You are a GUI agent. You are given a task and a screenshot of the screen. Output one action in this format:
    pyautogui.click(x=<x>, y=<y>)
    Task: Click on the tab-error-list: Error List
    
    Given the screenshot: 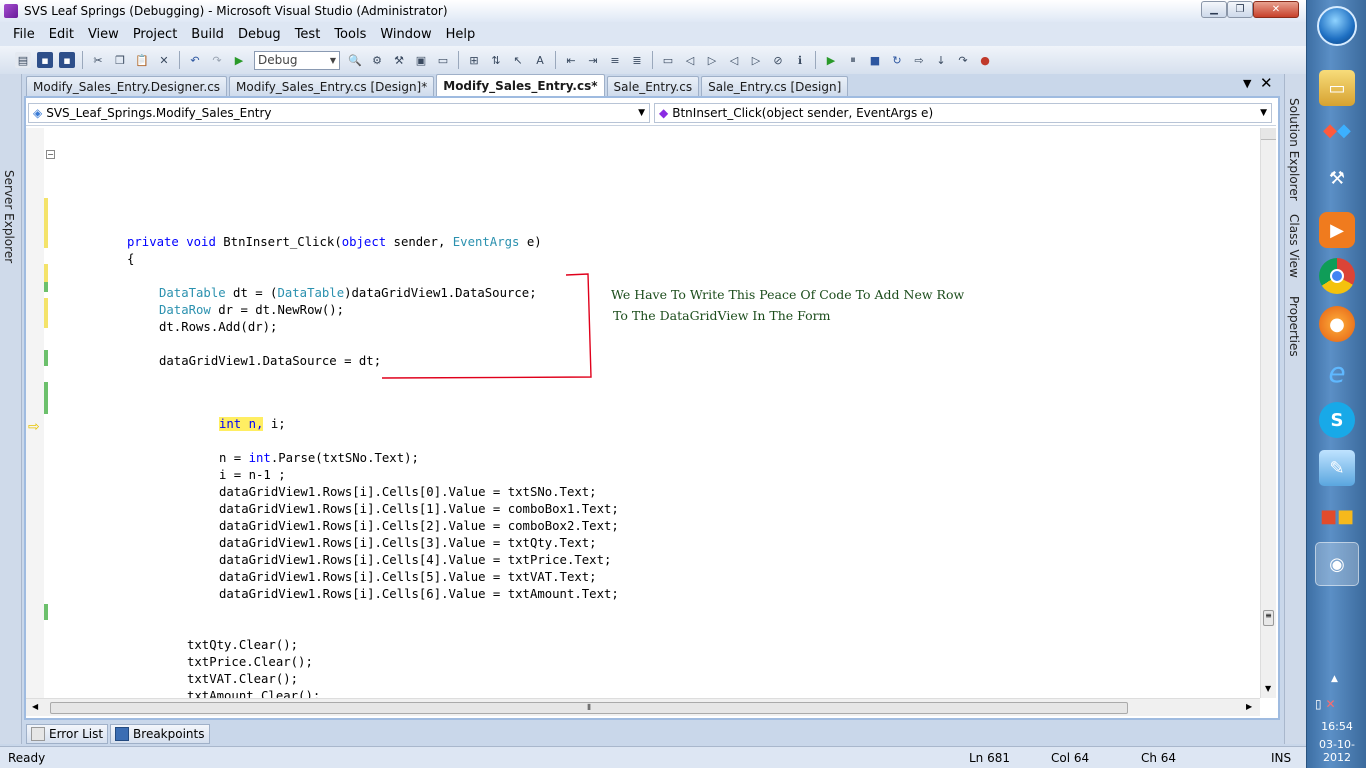 What is the action you would take?
    pyautogui.click(x=67, y=734)
    